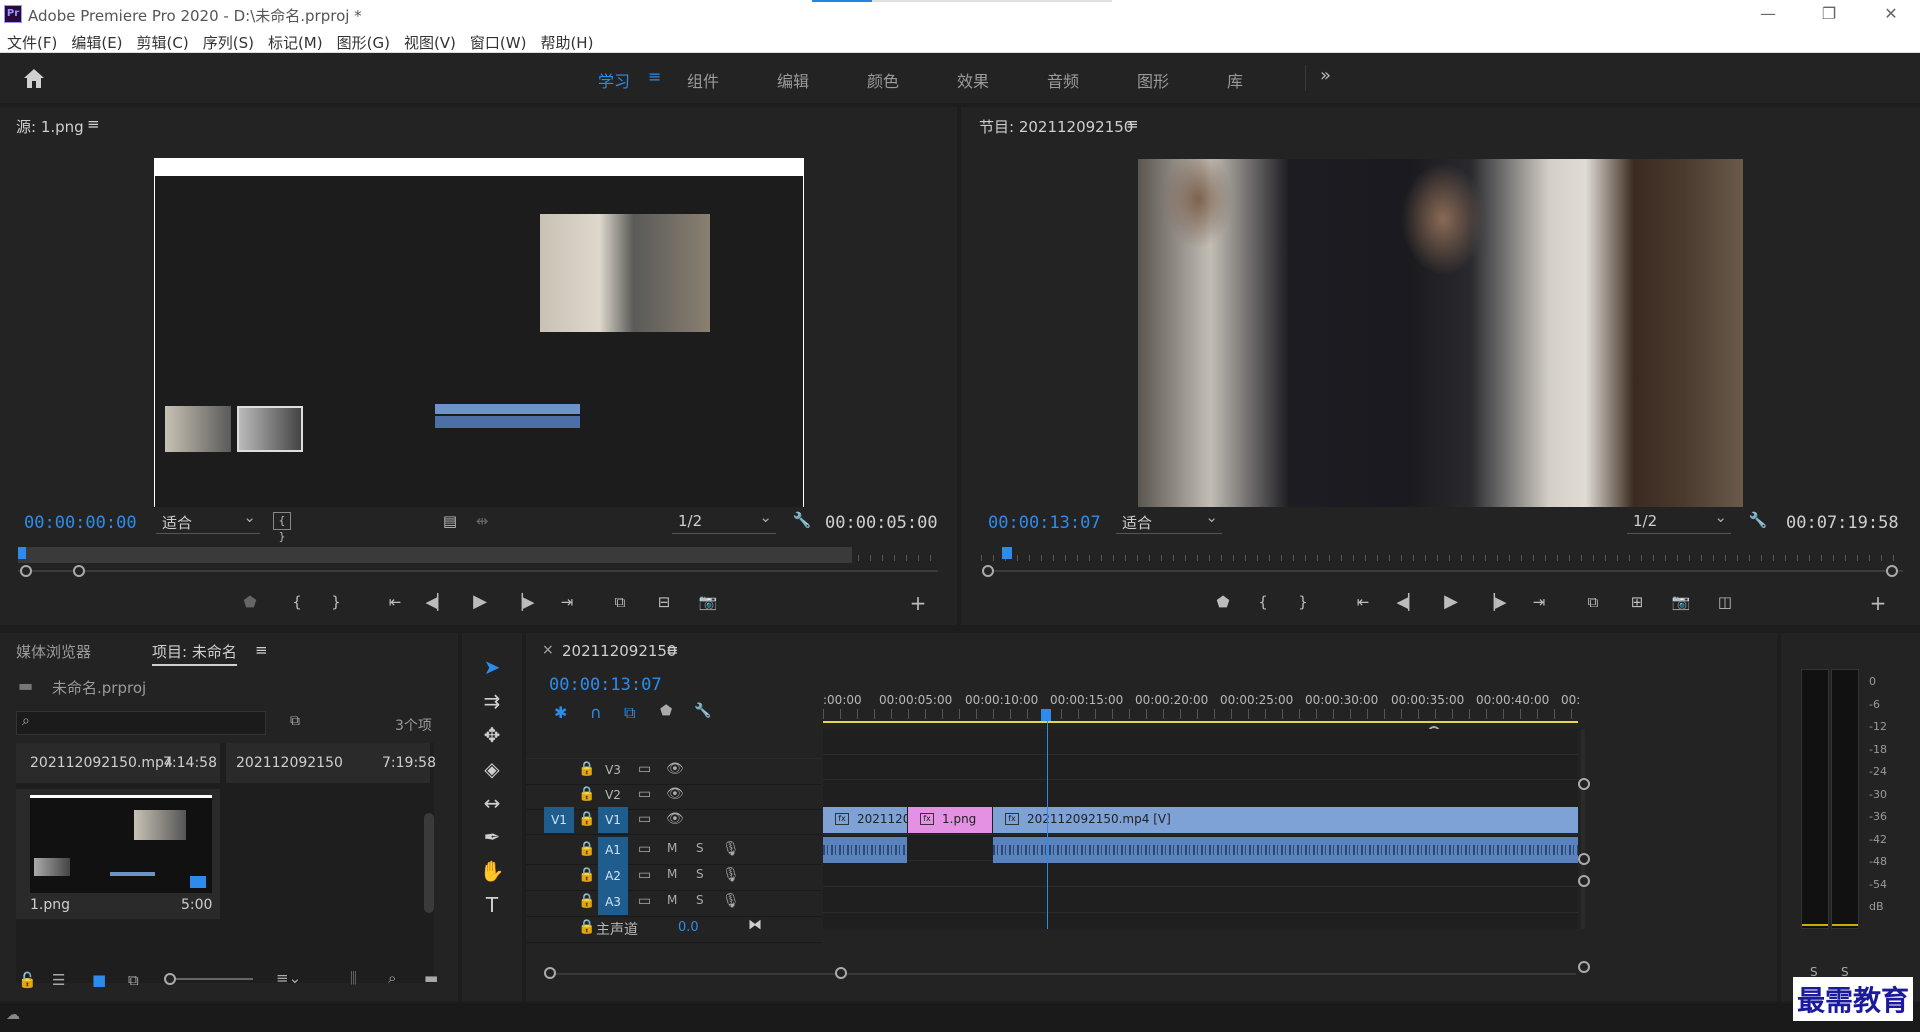 This screenshot has width=1920, height=1032. What do you see at coordinates (1169, 521) in the screenshot?
I see `program-fit-dropdown: 适合` at bounding box center [1169, 521].